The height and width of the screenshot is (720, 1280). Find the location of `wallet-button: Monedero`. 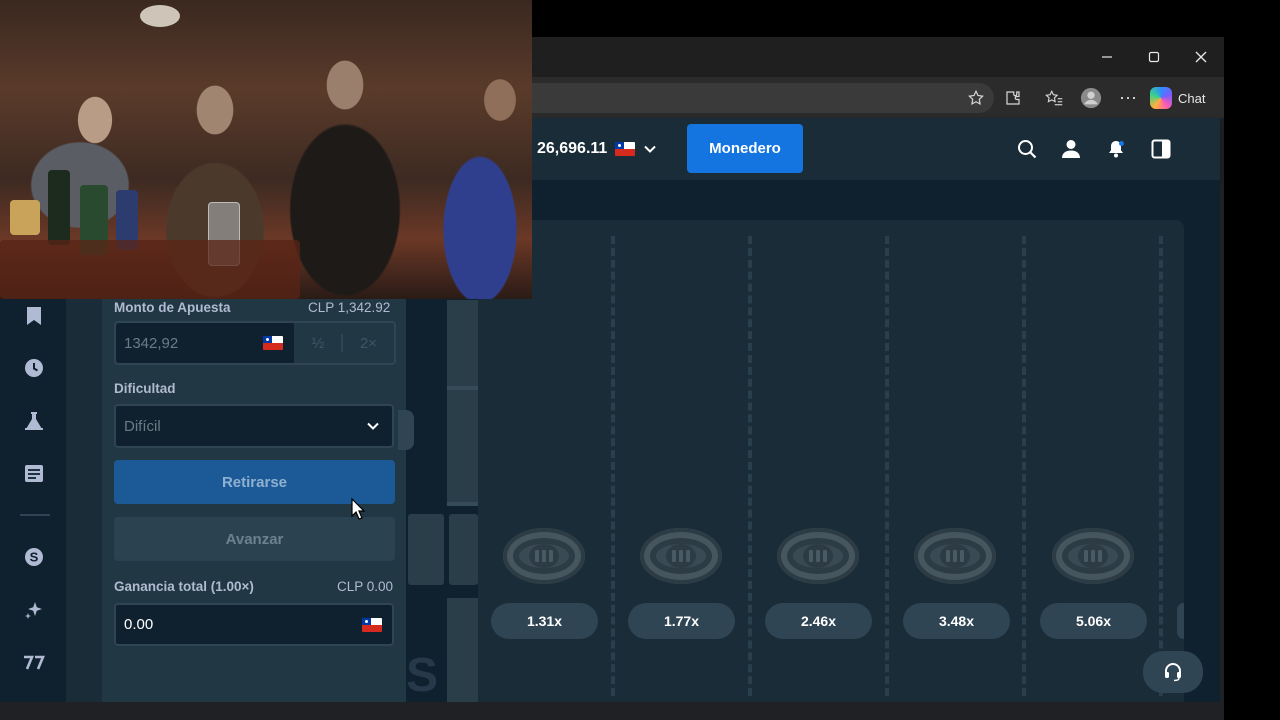

wallet-button: Monedero is located at coordinates (745, 148).